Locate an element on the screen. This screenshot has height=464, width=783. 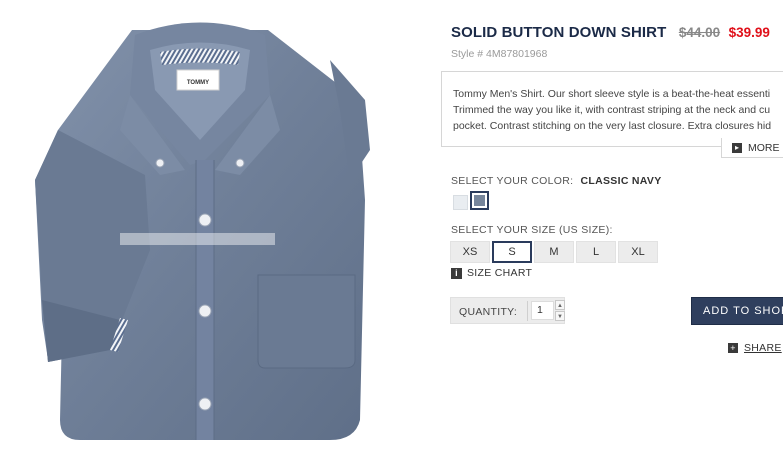
more-label: MORE is located at coordinates (764, 147).